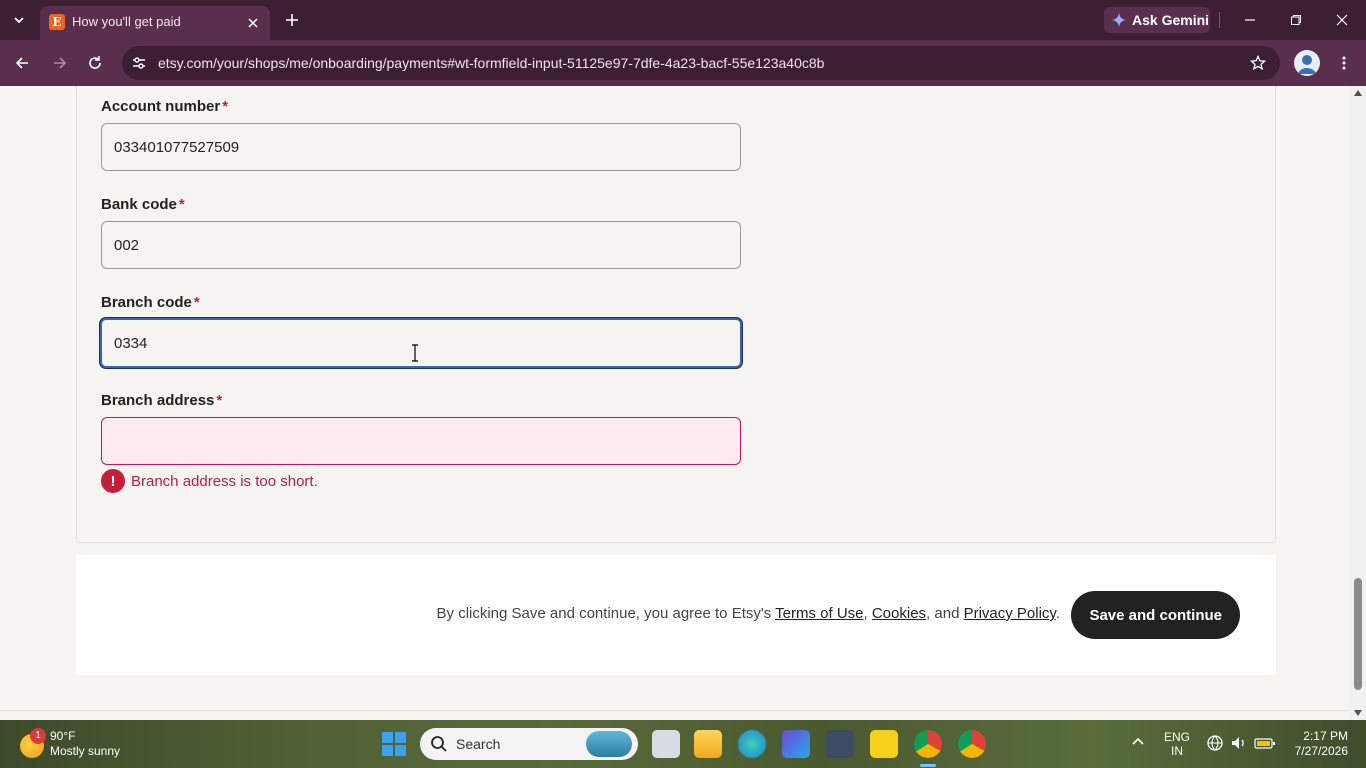 Image resolution: width=1366 pixels, height=768 pixels. I want to click on minimize-icon, so click(1250, 20).